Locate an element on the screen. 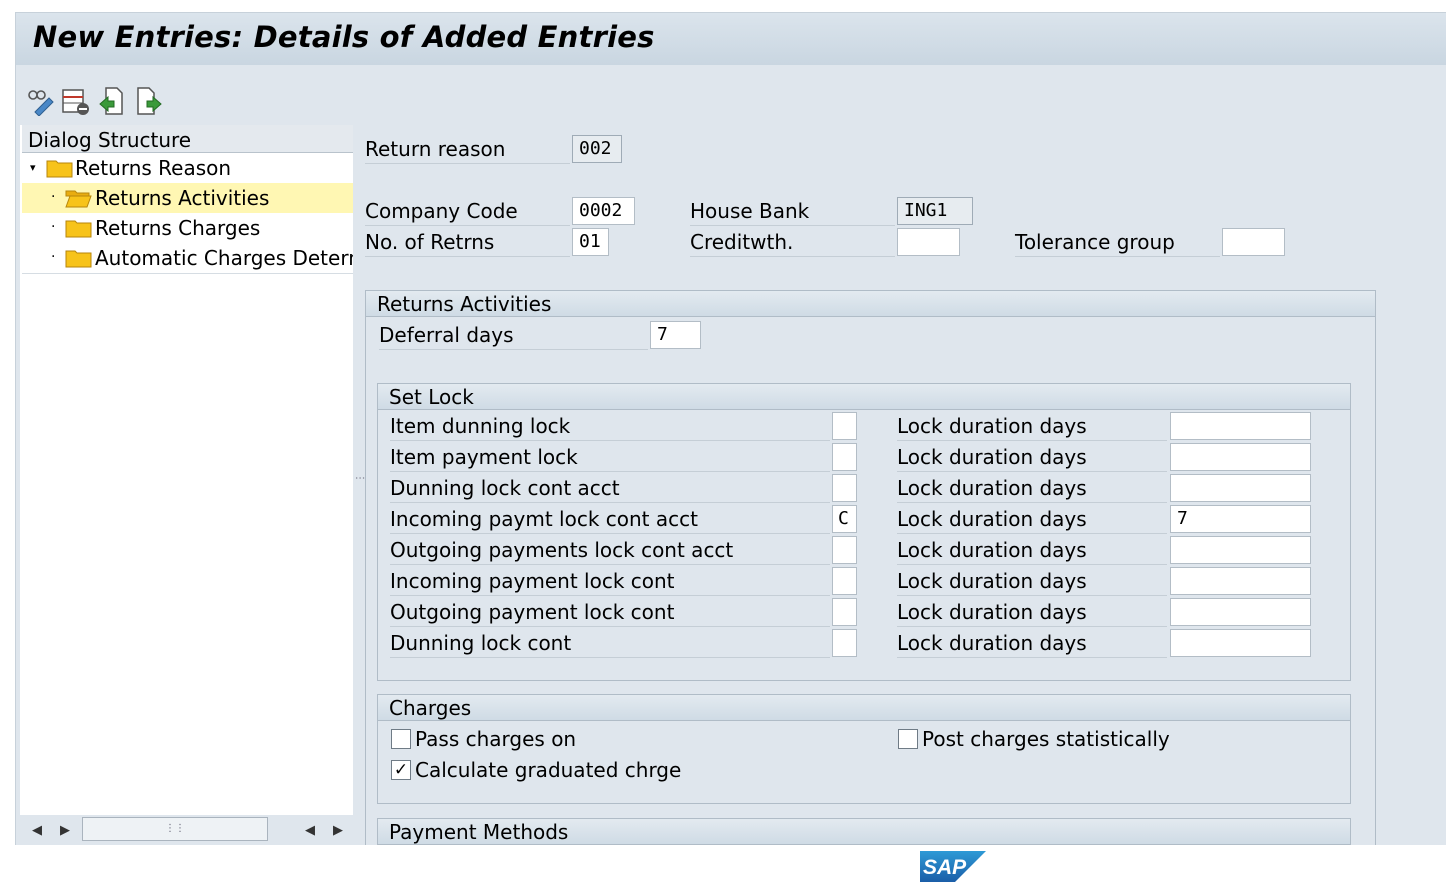  dialog-structure-header: Dialog Structure is located at coordinates (187, 139).